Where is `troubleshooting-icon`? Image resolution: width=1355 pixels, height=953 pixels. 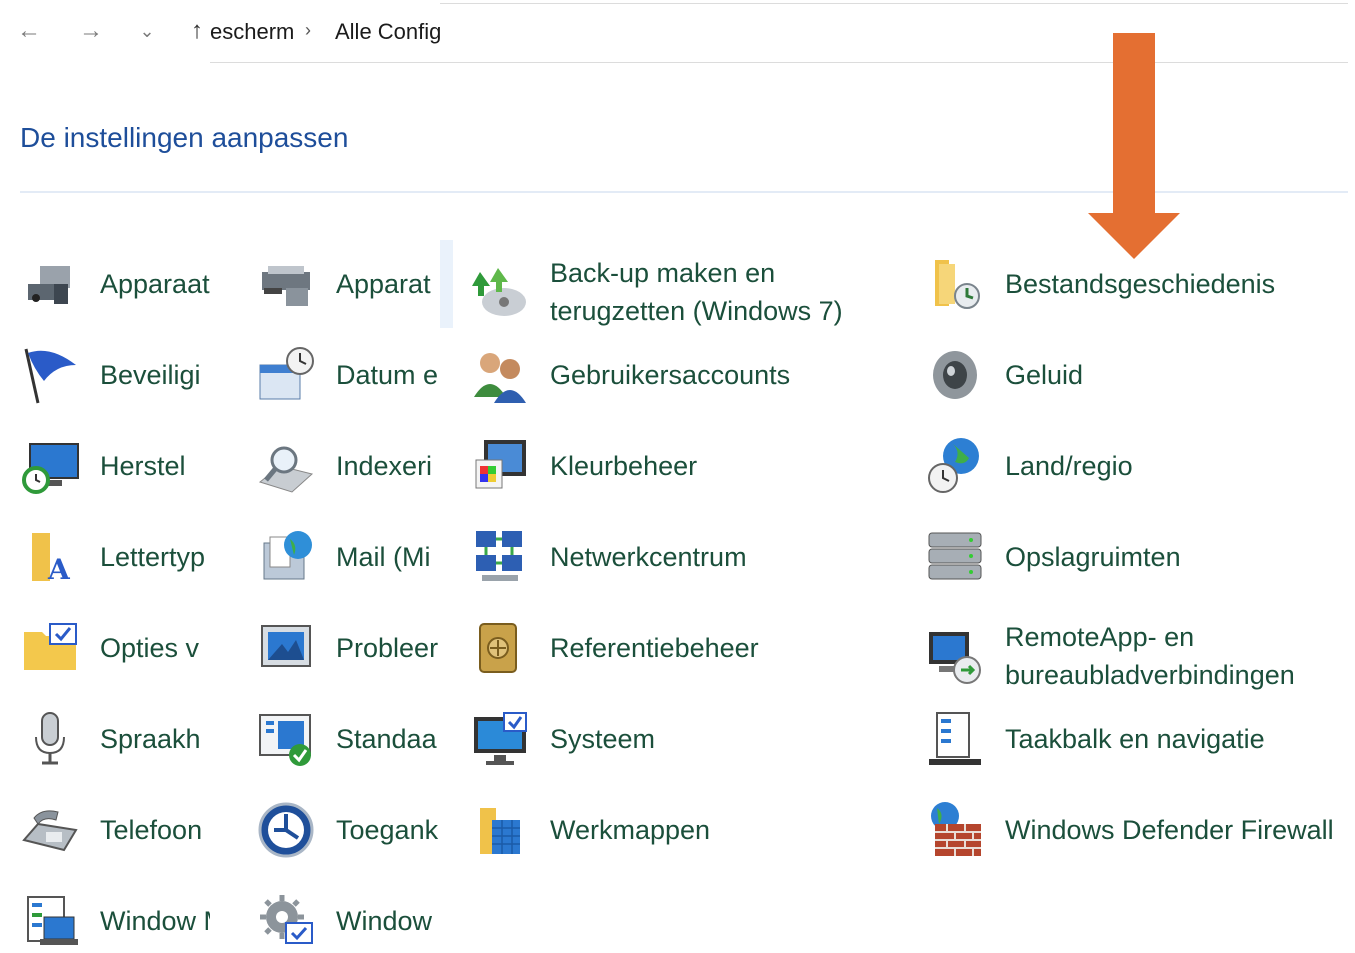 troubleshooting-icon is located at coordinates (286, 646).